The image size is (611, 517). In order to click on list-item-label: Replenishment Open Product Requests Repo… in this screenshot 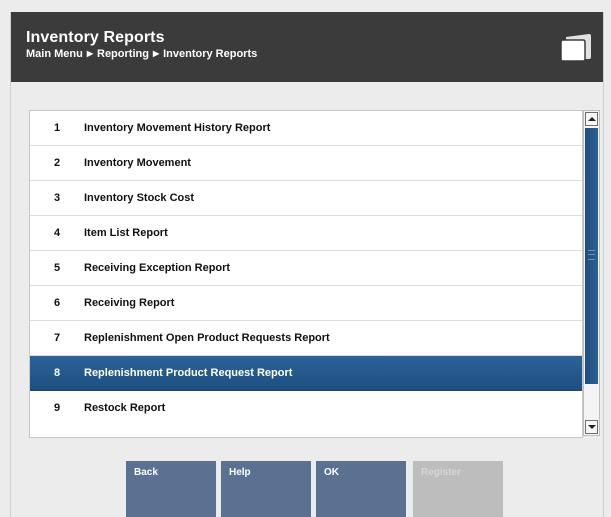, I will do `click(207, 338)`.